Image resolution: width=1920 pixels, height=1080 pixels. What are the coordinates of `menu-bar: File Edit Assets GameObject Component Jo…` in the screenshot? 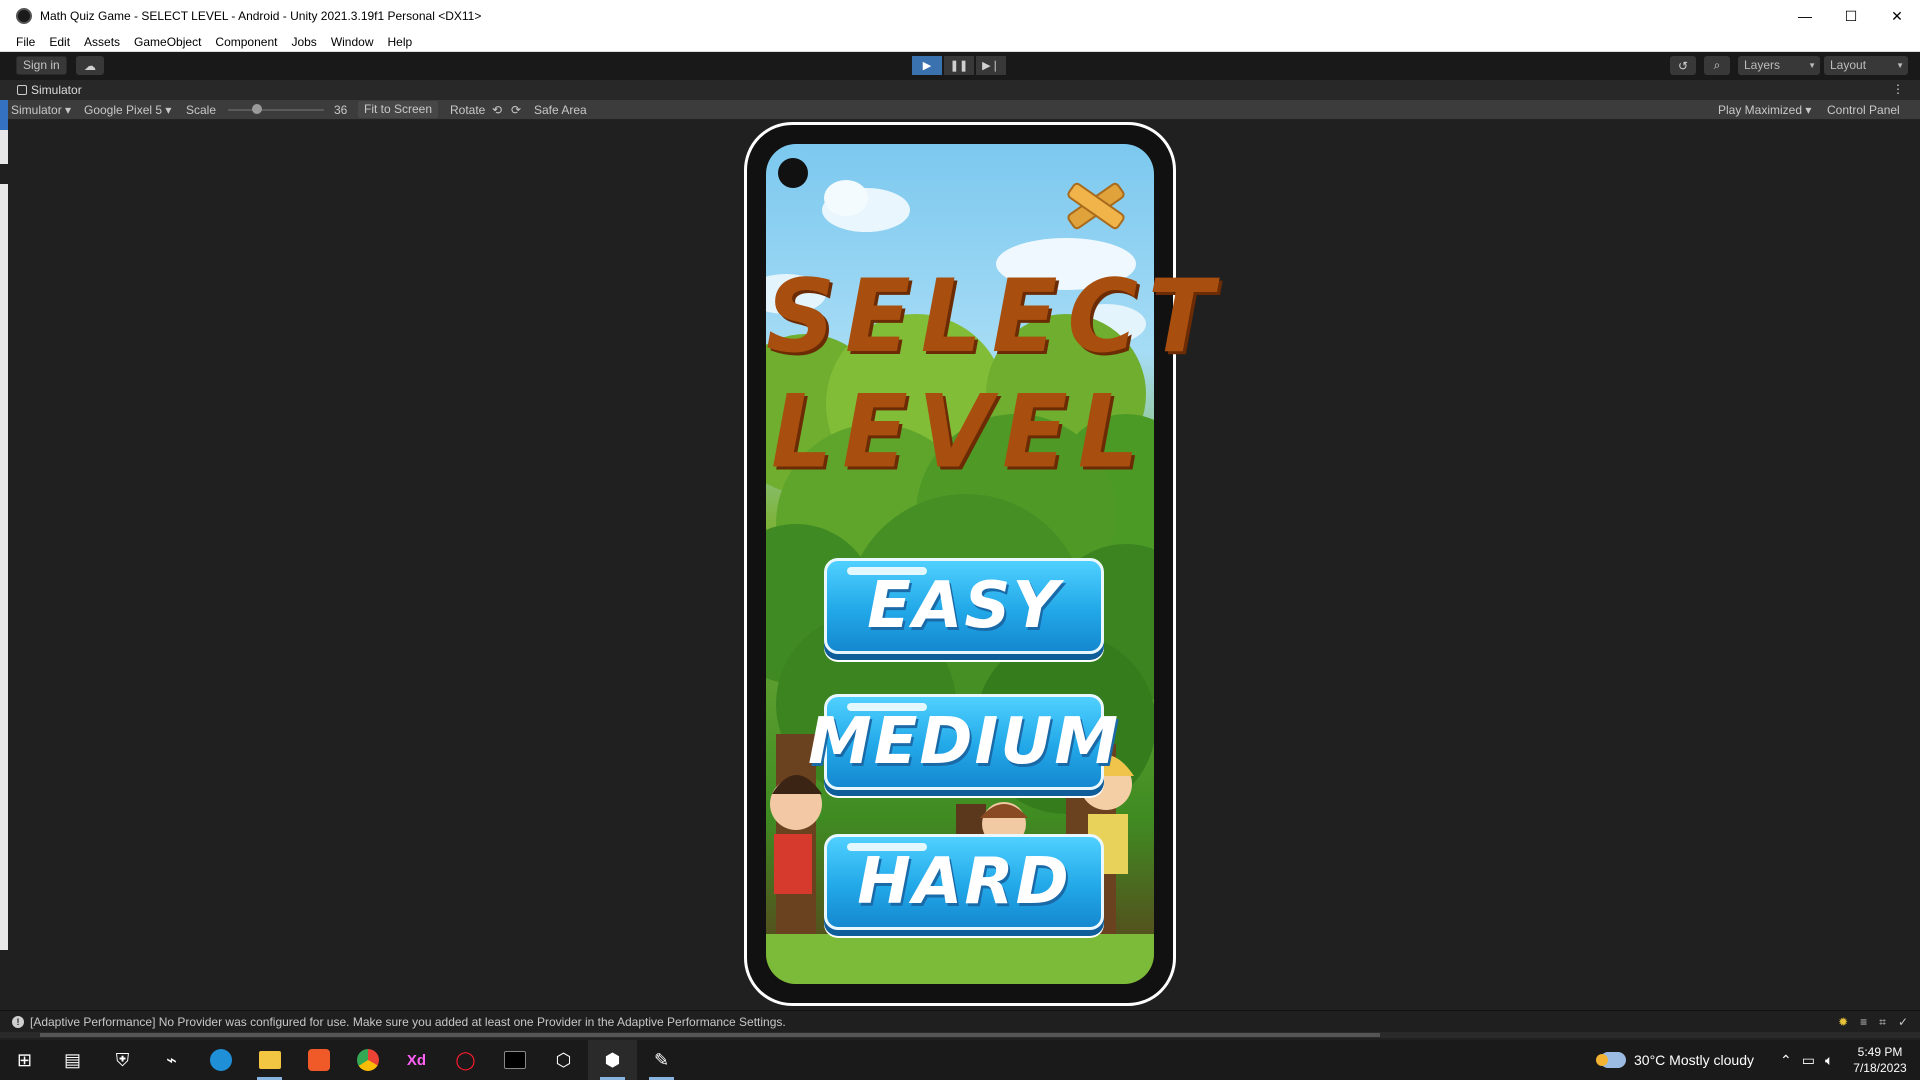 It's located at (960, 42).